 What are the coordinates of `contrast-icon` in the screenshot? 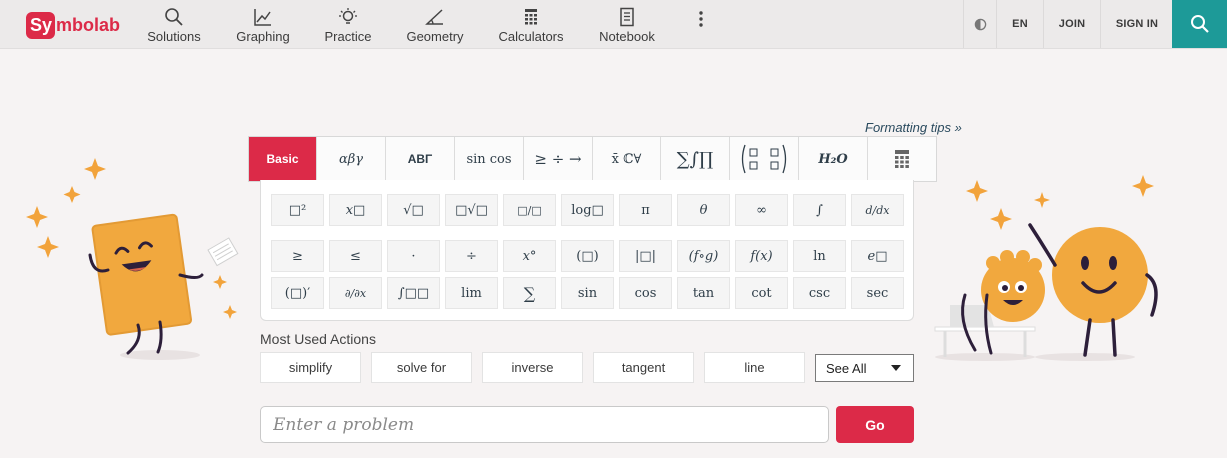 It's located at (980, 24).